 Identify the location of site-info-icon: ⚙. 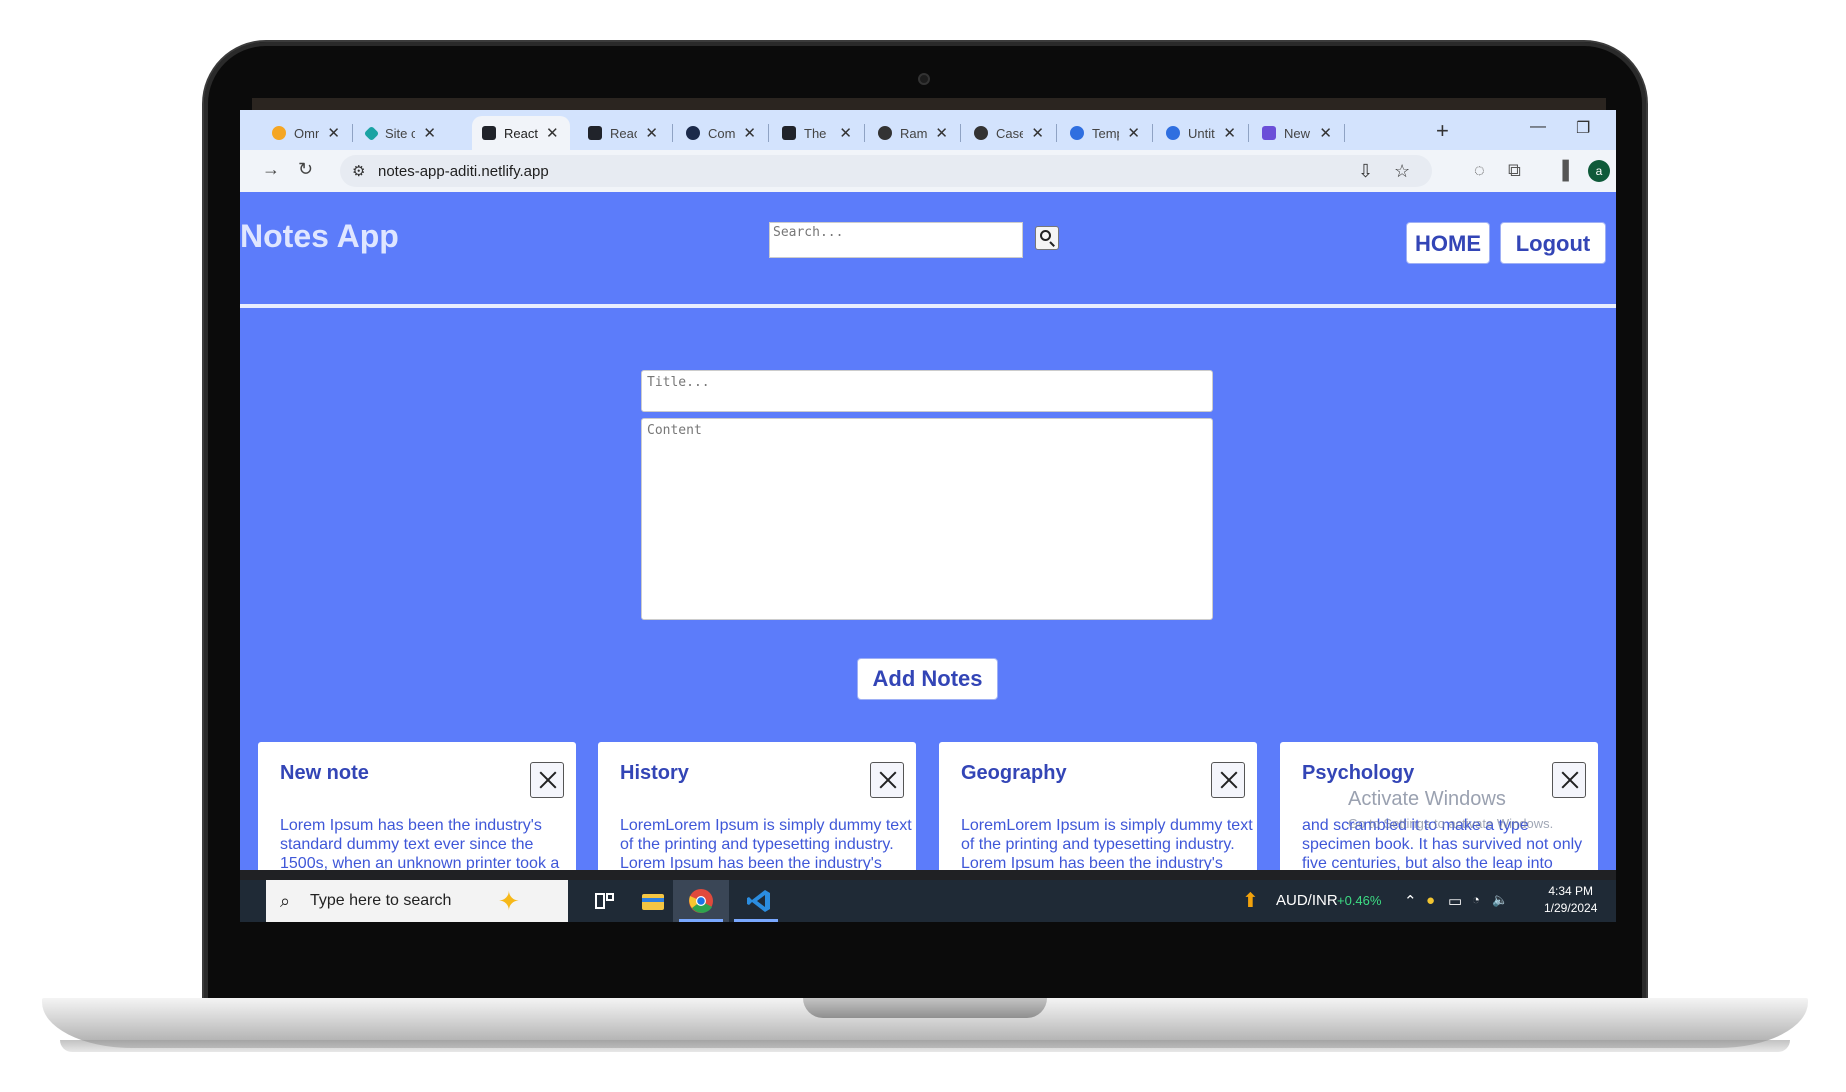
(358, 171).